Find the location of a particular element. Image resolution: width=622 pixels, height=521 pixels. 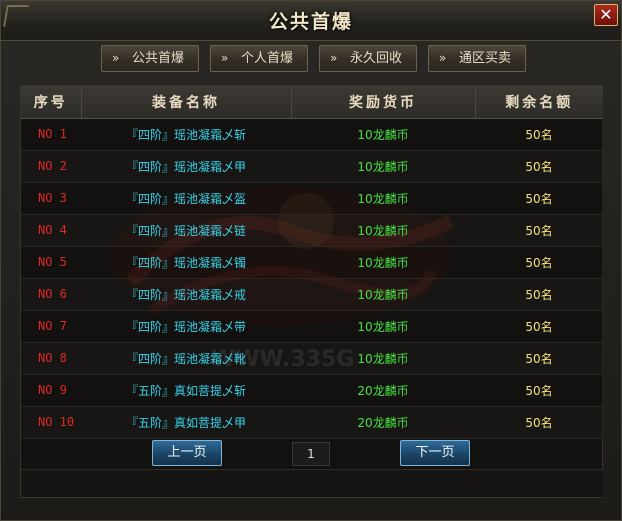

table-row: NO 4 『四阶』瑶池凝霜乄链 10龙麟币 50名 is located at coordinates (312, 230).